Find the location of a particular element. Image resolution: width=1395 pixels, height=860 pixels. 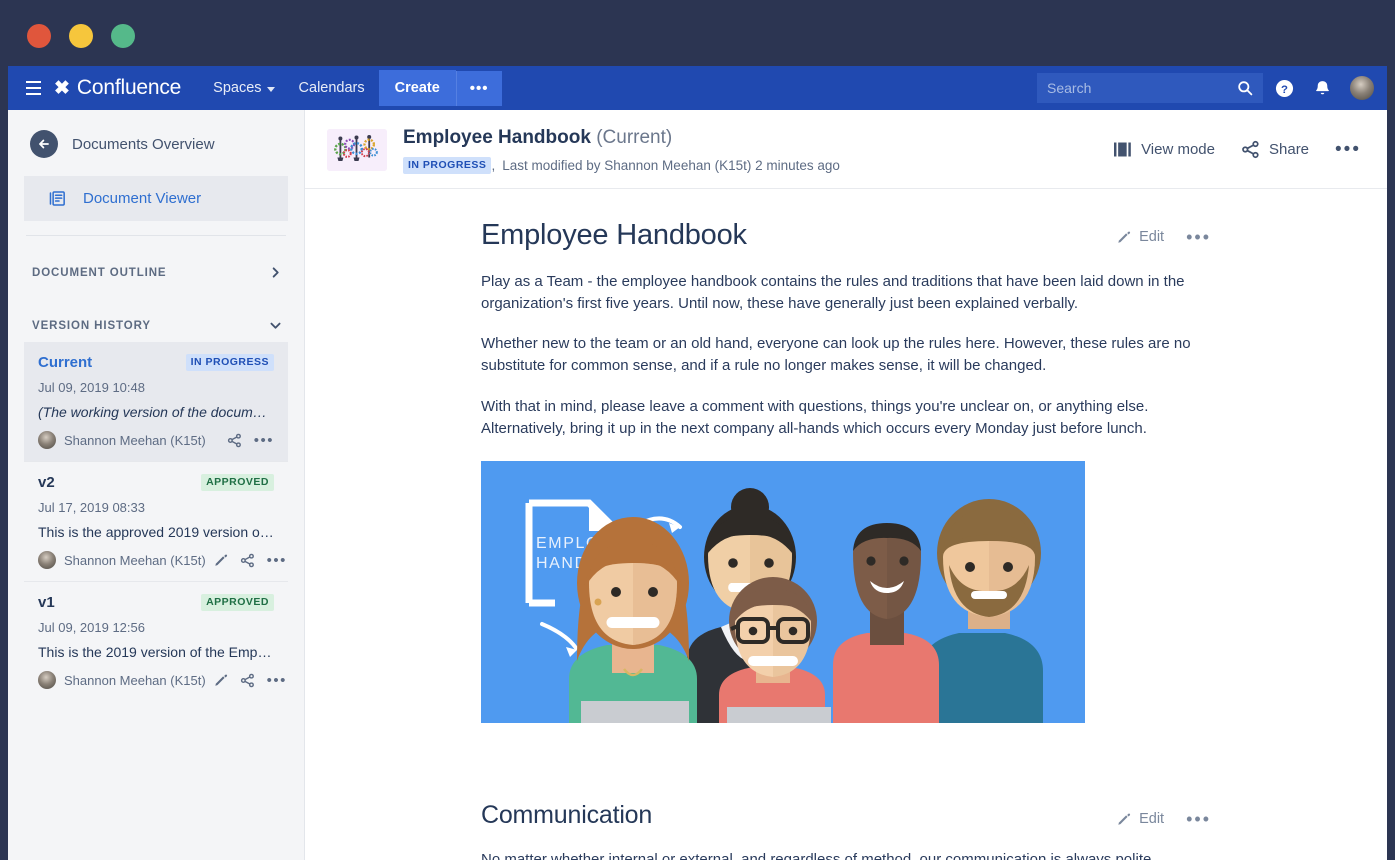

section-actions: Edit ••• is located at coordinates (1164, 232).